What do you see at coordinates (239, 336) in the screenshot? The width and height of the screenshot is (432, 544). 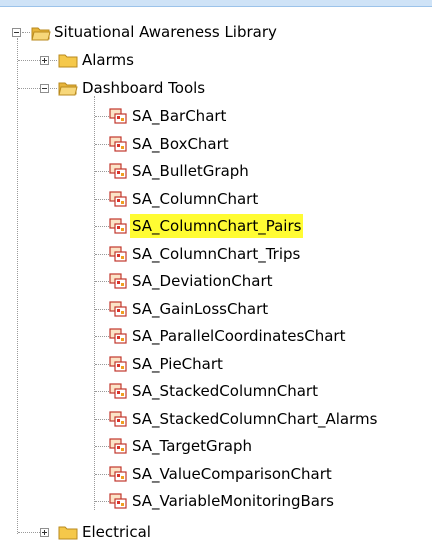 I see `tree-item-label: SA_ParallelCoordinatesChart` at bounding box center [239, 336].